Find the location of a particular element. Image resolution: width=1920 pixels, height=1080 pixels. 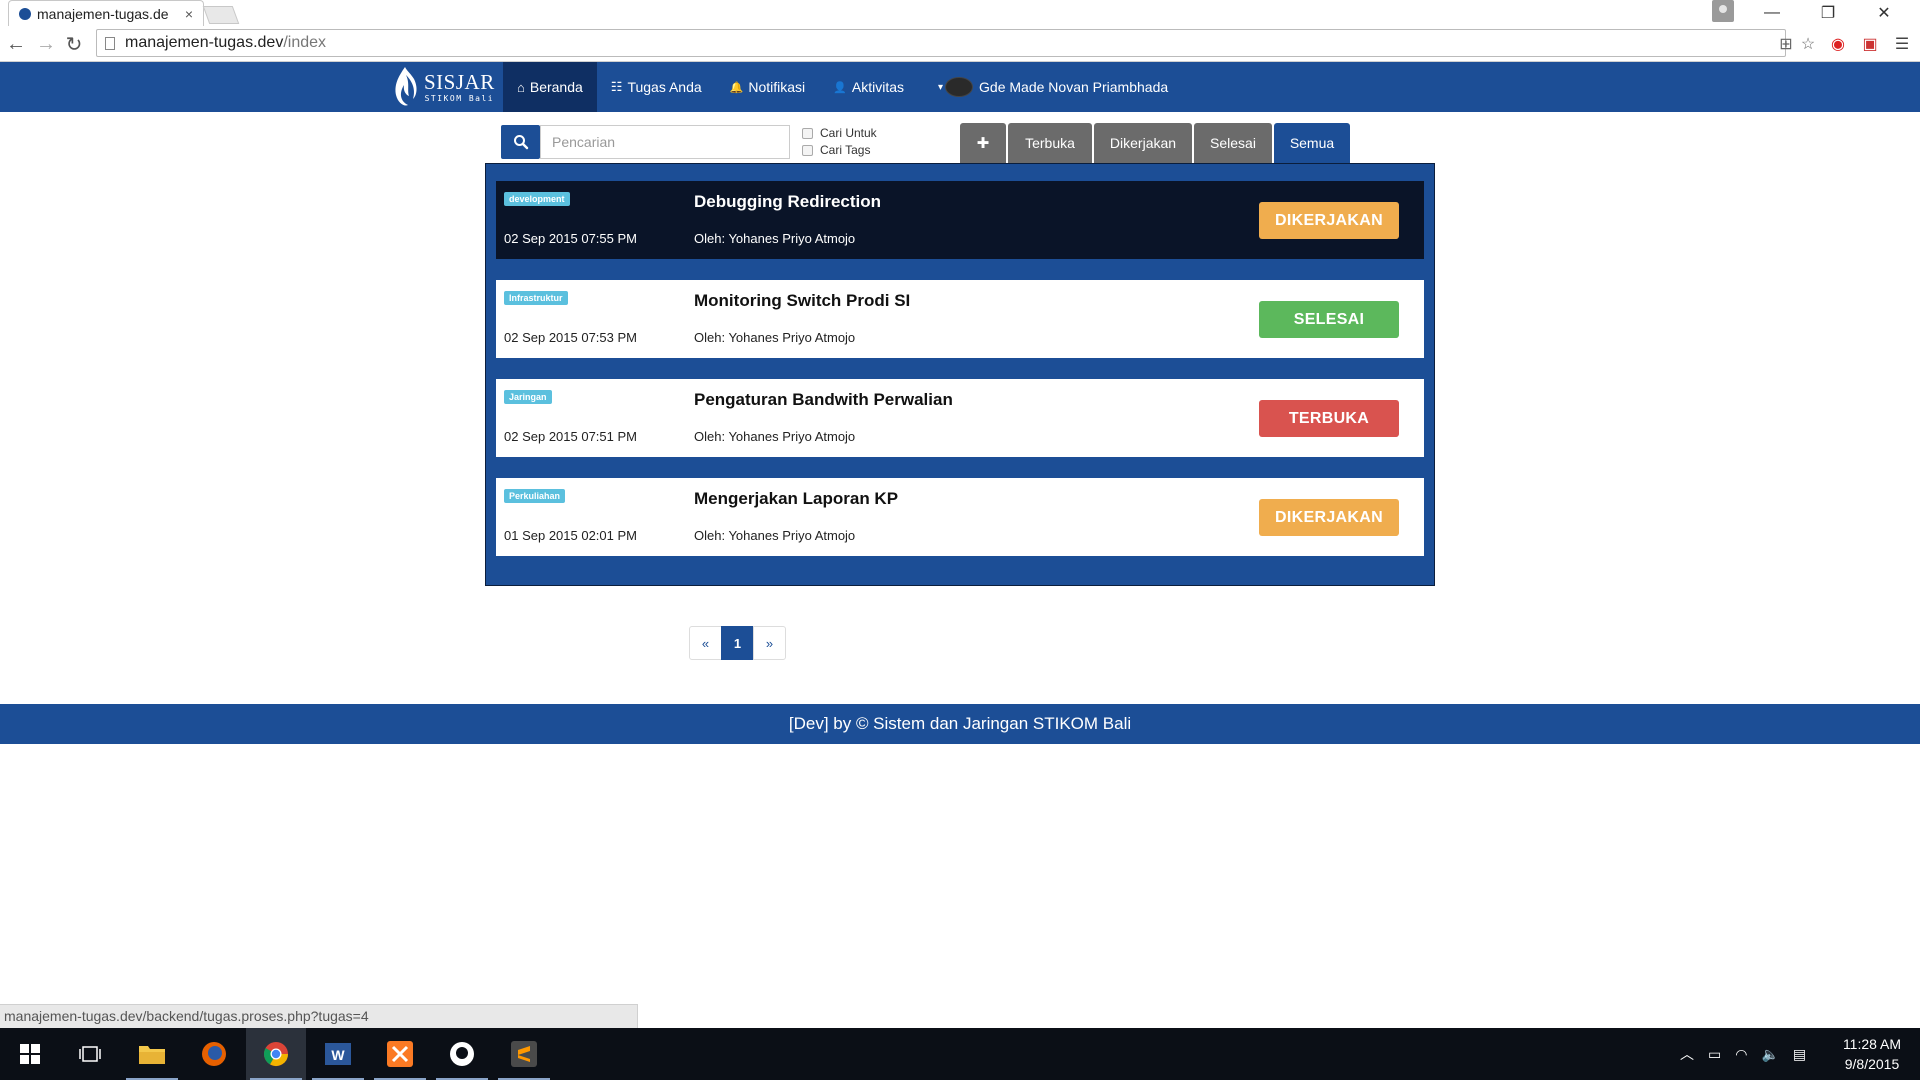

tab-terbuka: Terbuka is located at coordinates (1050, 143).